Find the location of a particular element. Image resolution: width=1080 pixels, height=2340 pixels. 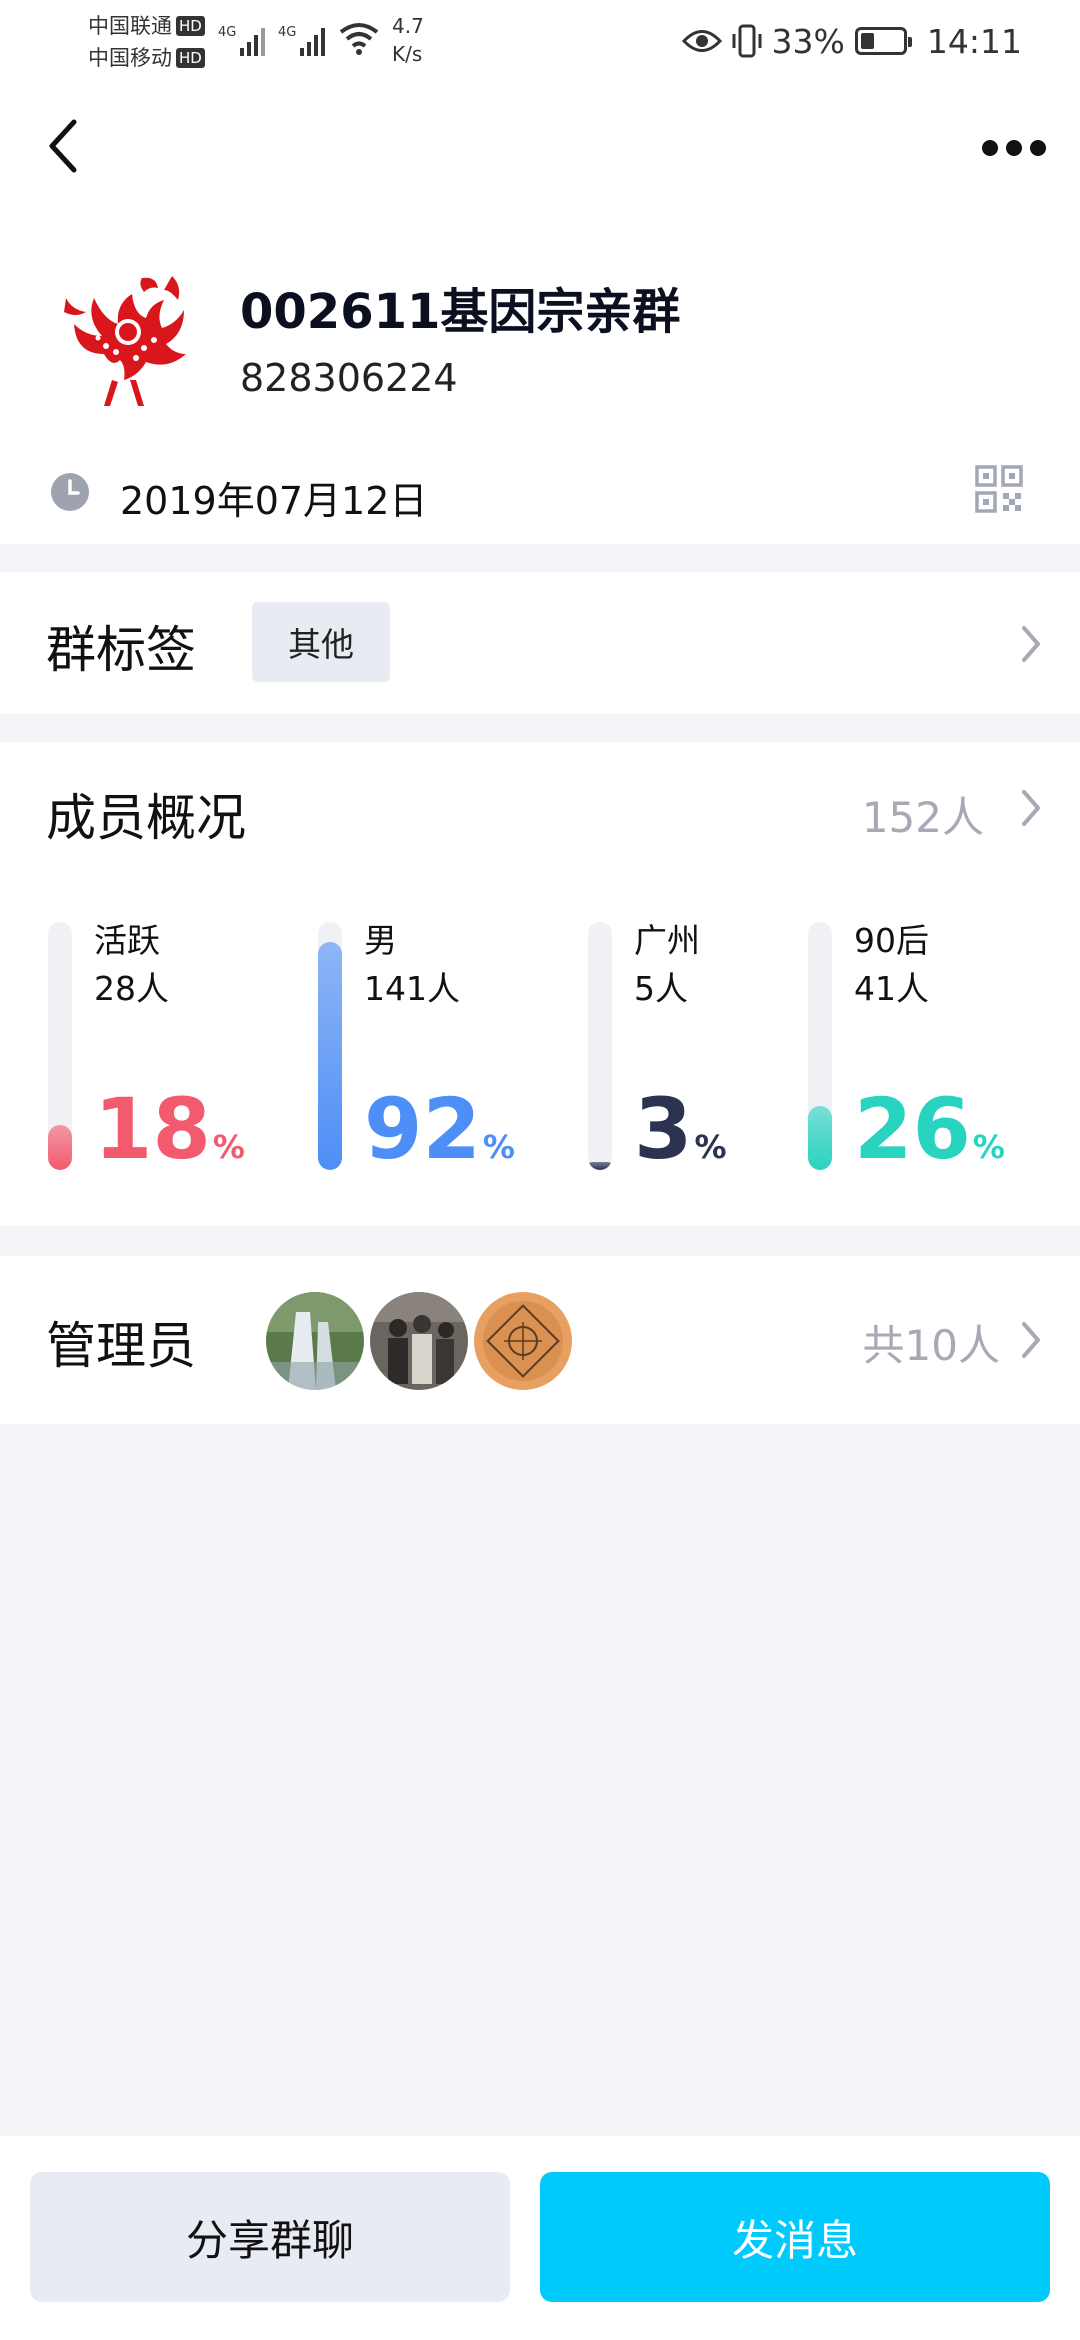

admin-count: 共10人 is located at coordinates (931, 1345).